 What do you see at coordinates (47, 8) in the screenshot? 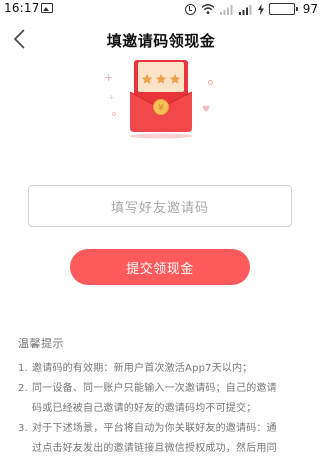
I see `image-notification-icon` at bounding box center [47, 8].